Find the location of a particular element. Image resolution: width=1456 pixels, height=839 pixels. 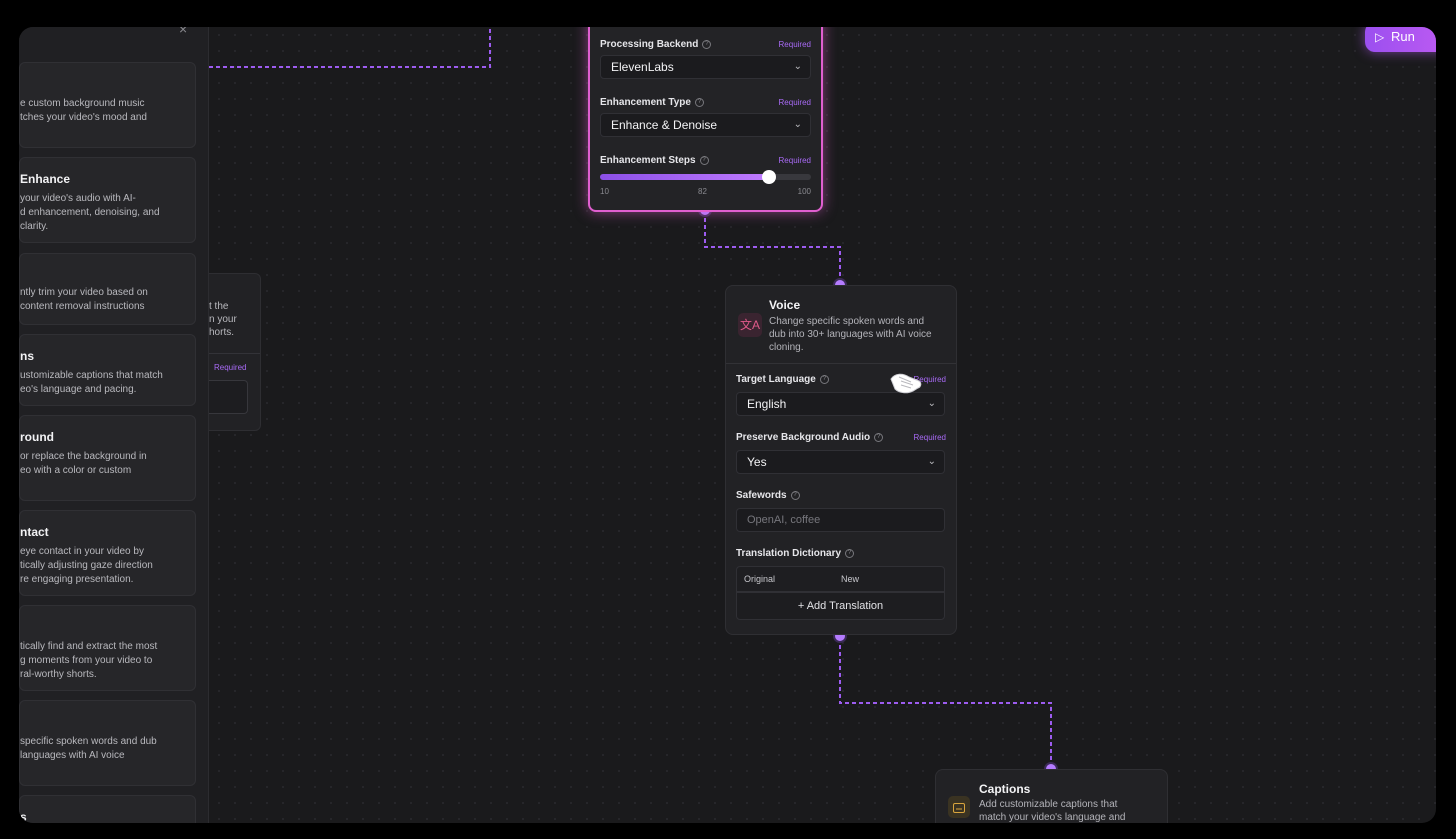

field-label-translation-dictionary: Translation Dictionary? is located at coordinates (795, 553).